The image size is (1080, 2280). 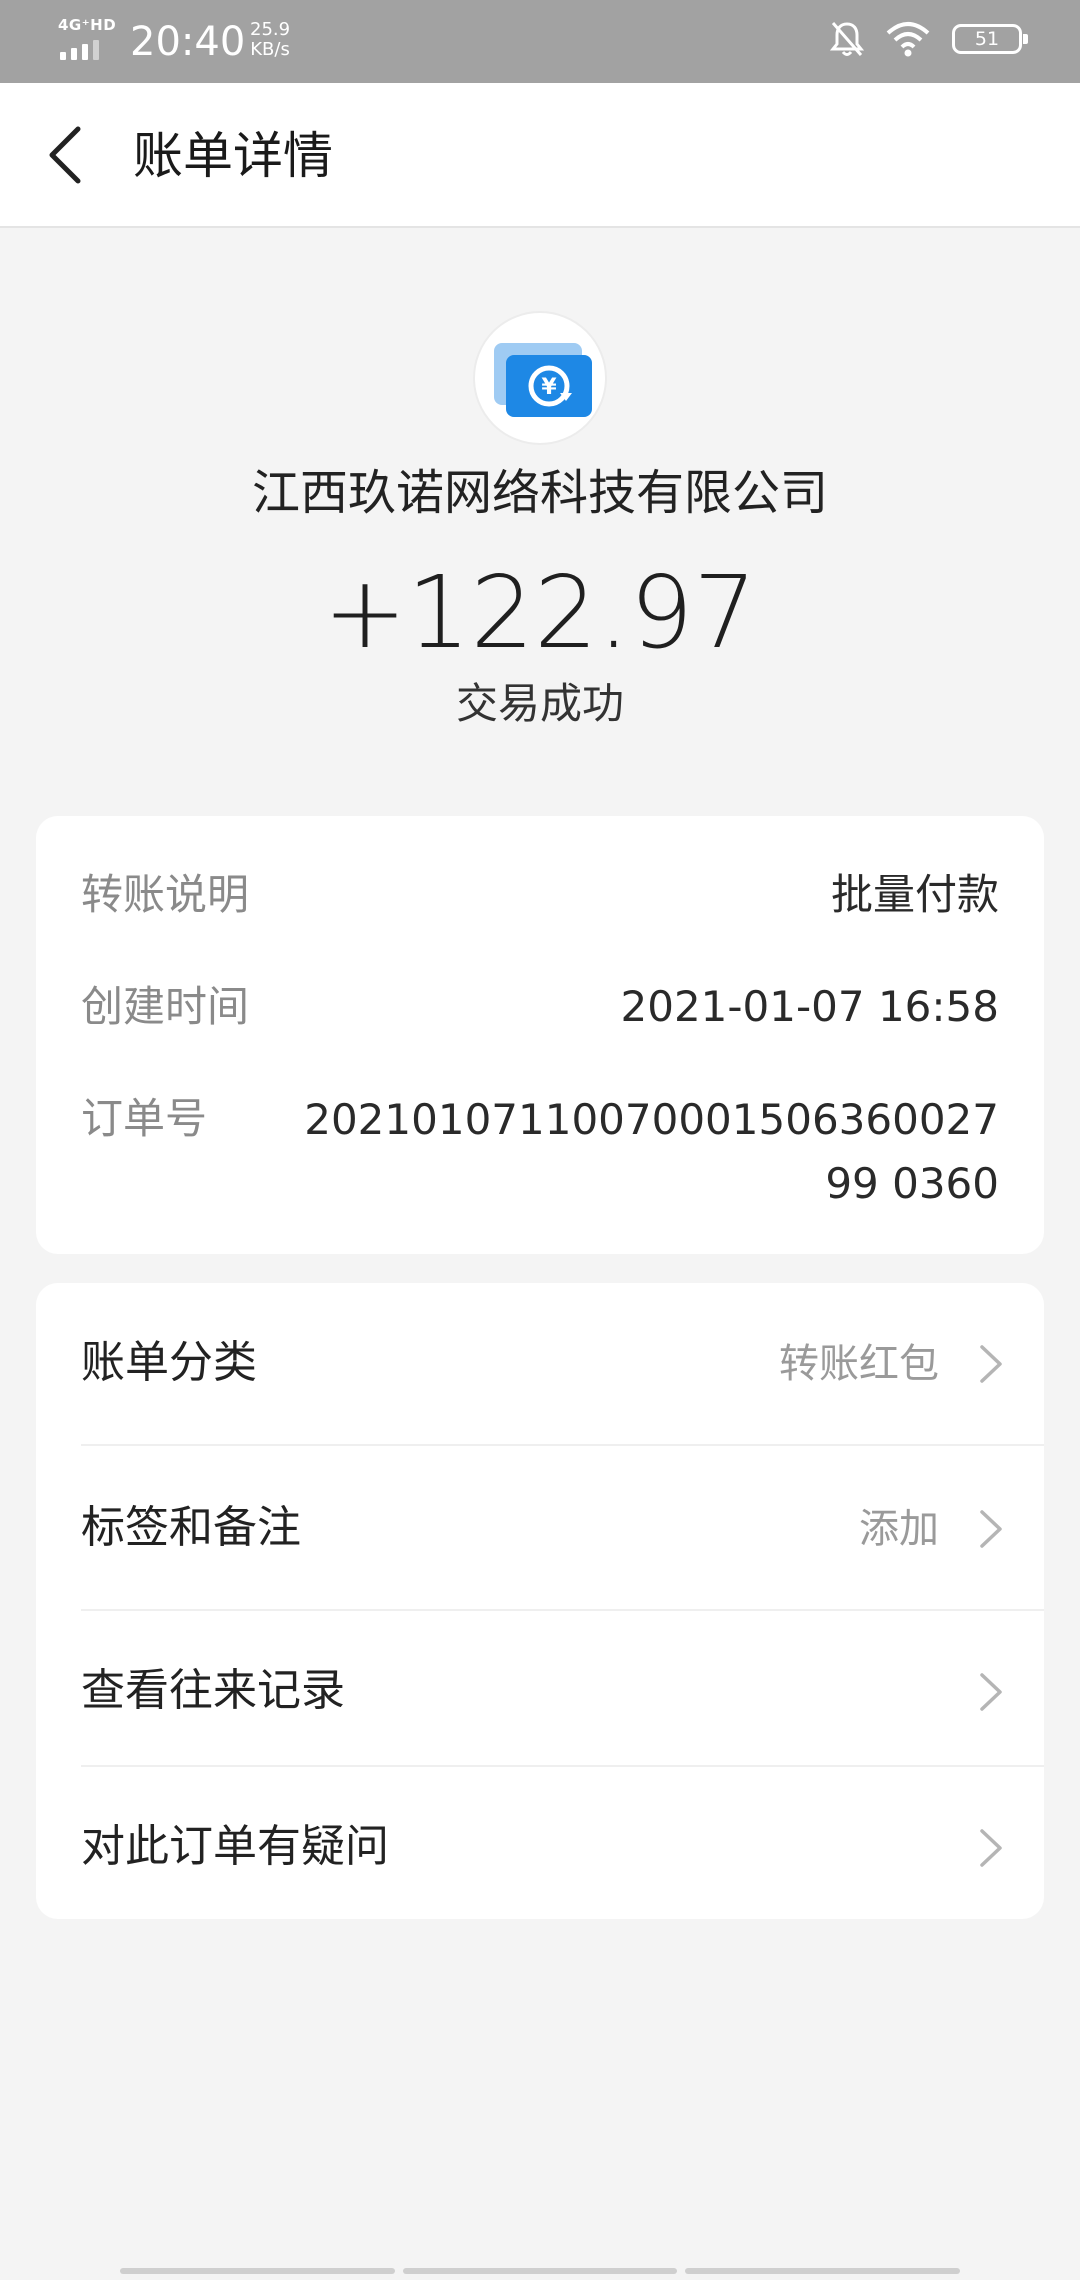 I want to click on network-type: 4G⁺HD, so click(x=87, y=25).